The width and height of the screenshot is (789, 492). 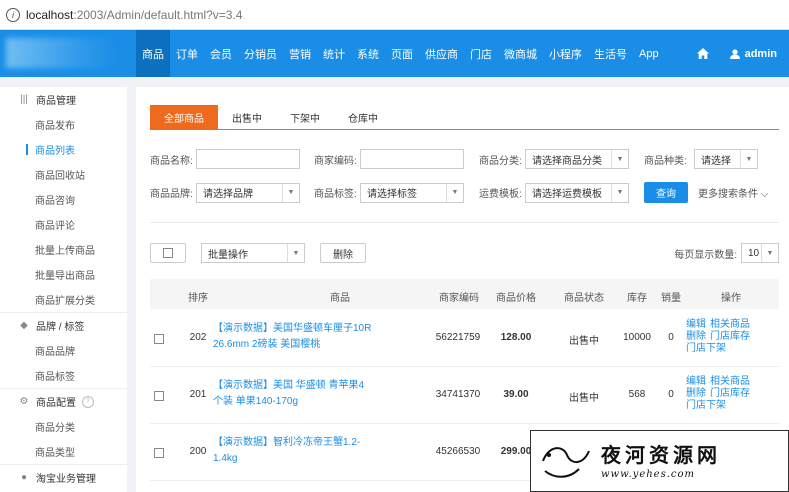 I want to click on column-header: 商品价格, so click(x=516, y=298).